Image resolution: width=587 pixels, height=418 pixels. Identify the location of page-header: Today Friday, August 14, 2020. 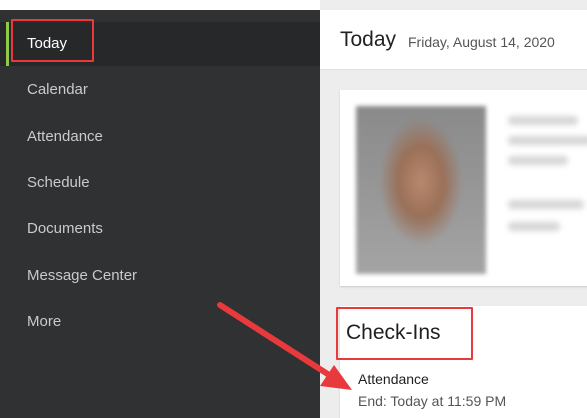
(453, 40).